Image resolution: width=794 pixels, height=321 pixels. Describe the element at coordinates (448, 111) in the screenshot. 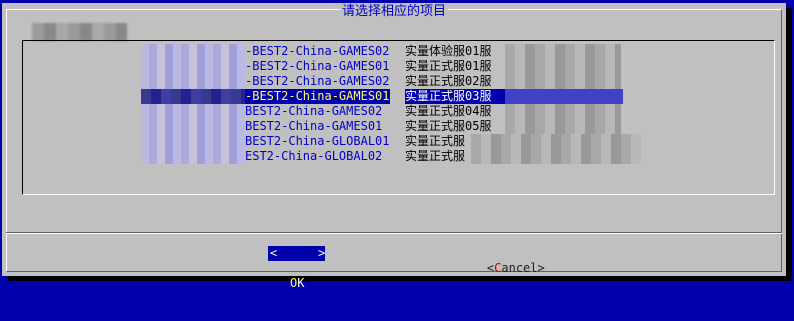

I see `menu-item-desc: 实量正式服04服` at that location.